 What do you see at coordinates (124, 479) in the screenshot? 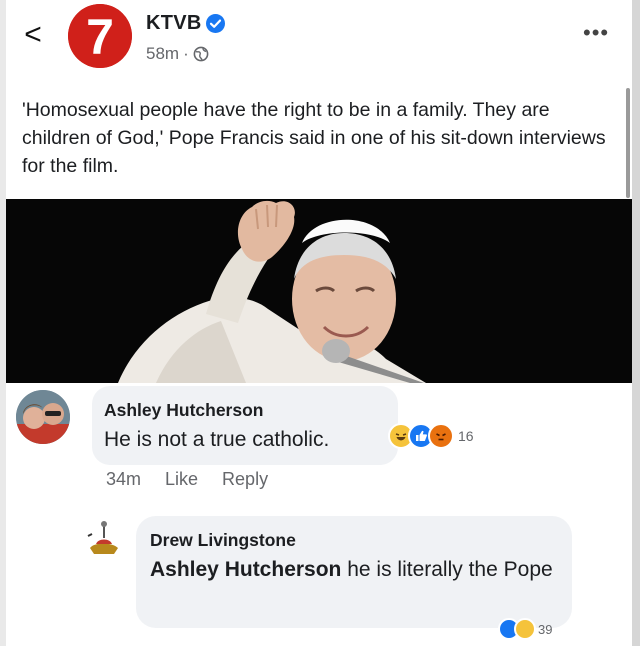
I see `comment-time: 34m` at bounding box center [124, 479].